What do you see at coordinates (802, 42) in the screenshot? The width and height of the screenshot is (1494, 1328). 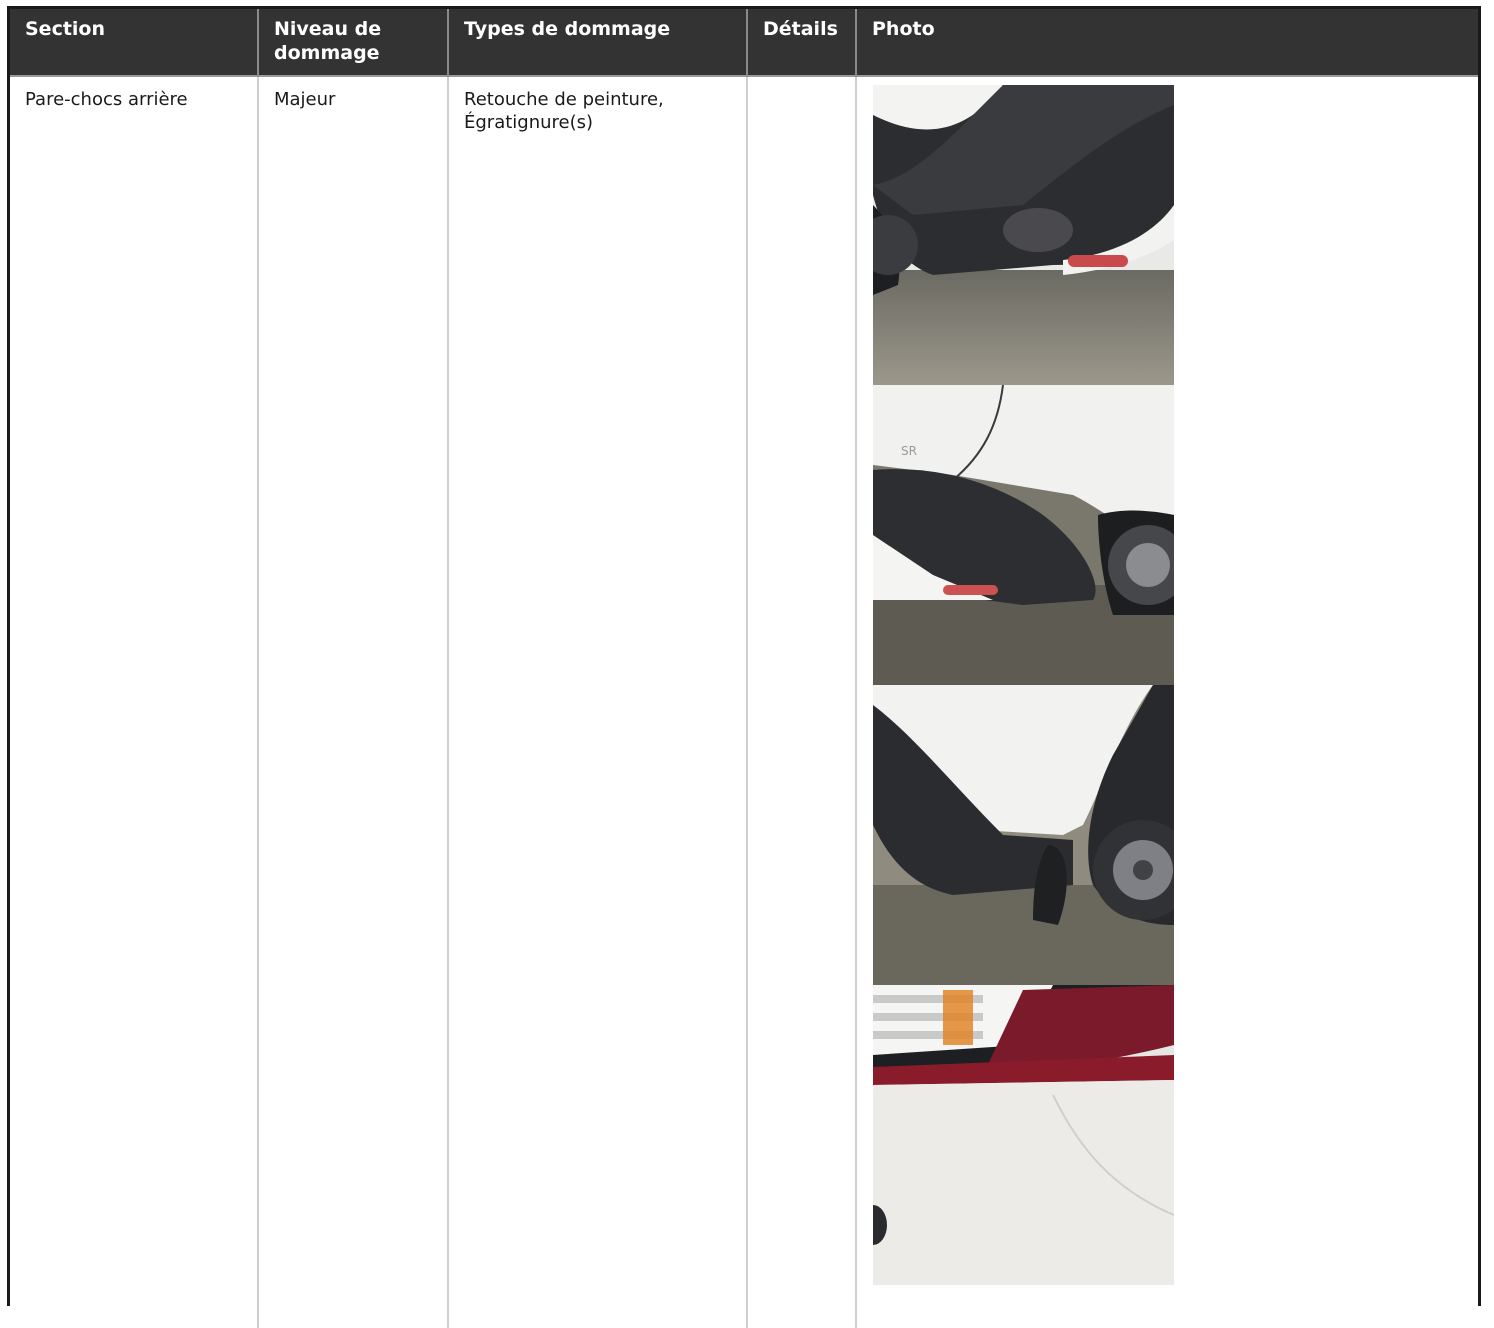 I see `header-details: Détails` at bounding box center [802, 42].